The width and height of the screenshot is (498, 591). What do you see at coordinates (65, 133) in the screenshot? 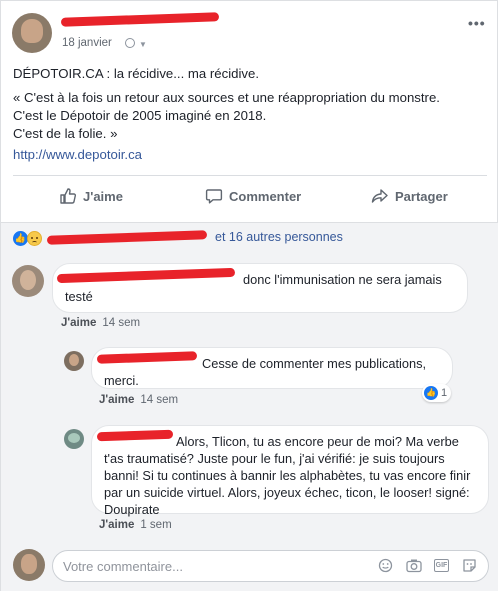
I see `post-line-4: C'est de la folie. »` at bounding box center [65, 133].